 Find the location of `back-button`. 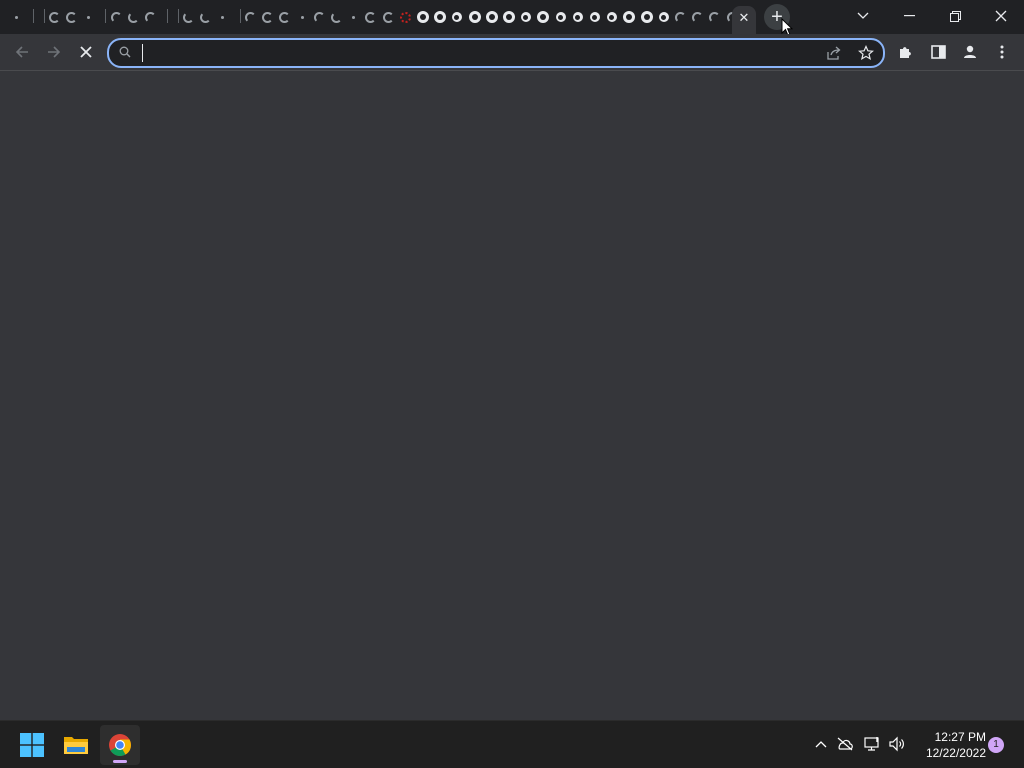

back-button is located at coordinates (22, 52).